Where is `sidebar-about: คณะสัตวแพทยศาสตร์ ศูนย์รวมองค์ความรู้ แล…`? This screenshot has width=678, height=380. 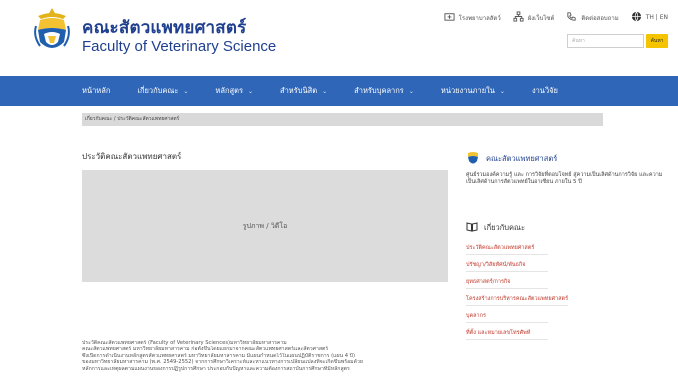 sidebar-about: คณะสัตวแพทยศาสตร์ ศูนย์รวมองค์ความรู้ แล… is located at coordinates (566, 168).